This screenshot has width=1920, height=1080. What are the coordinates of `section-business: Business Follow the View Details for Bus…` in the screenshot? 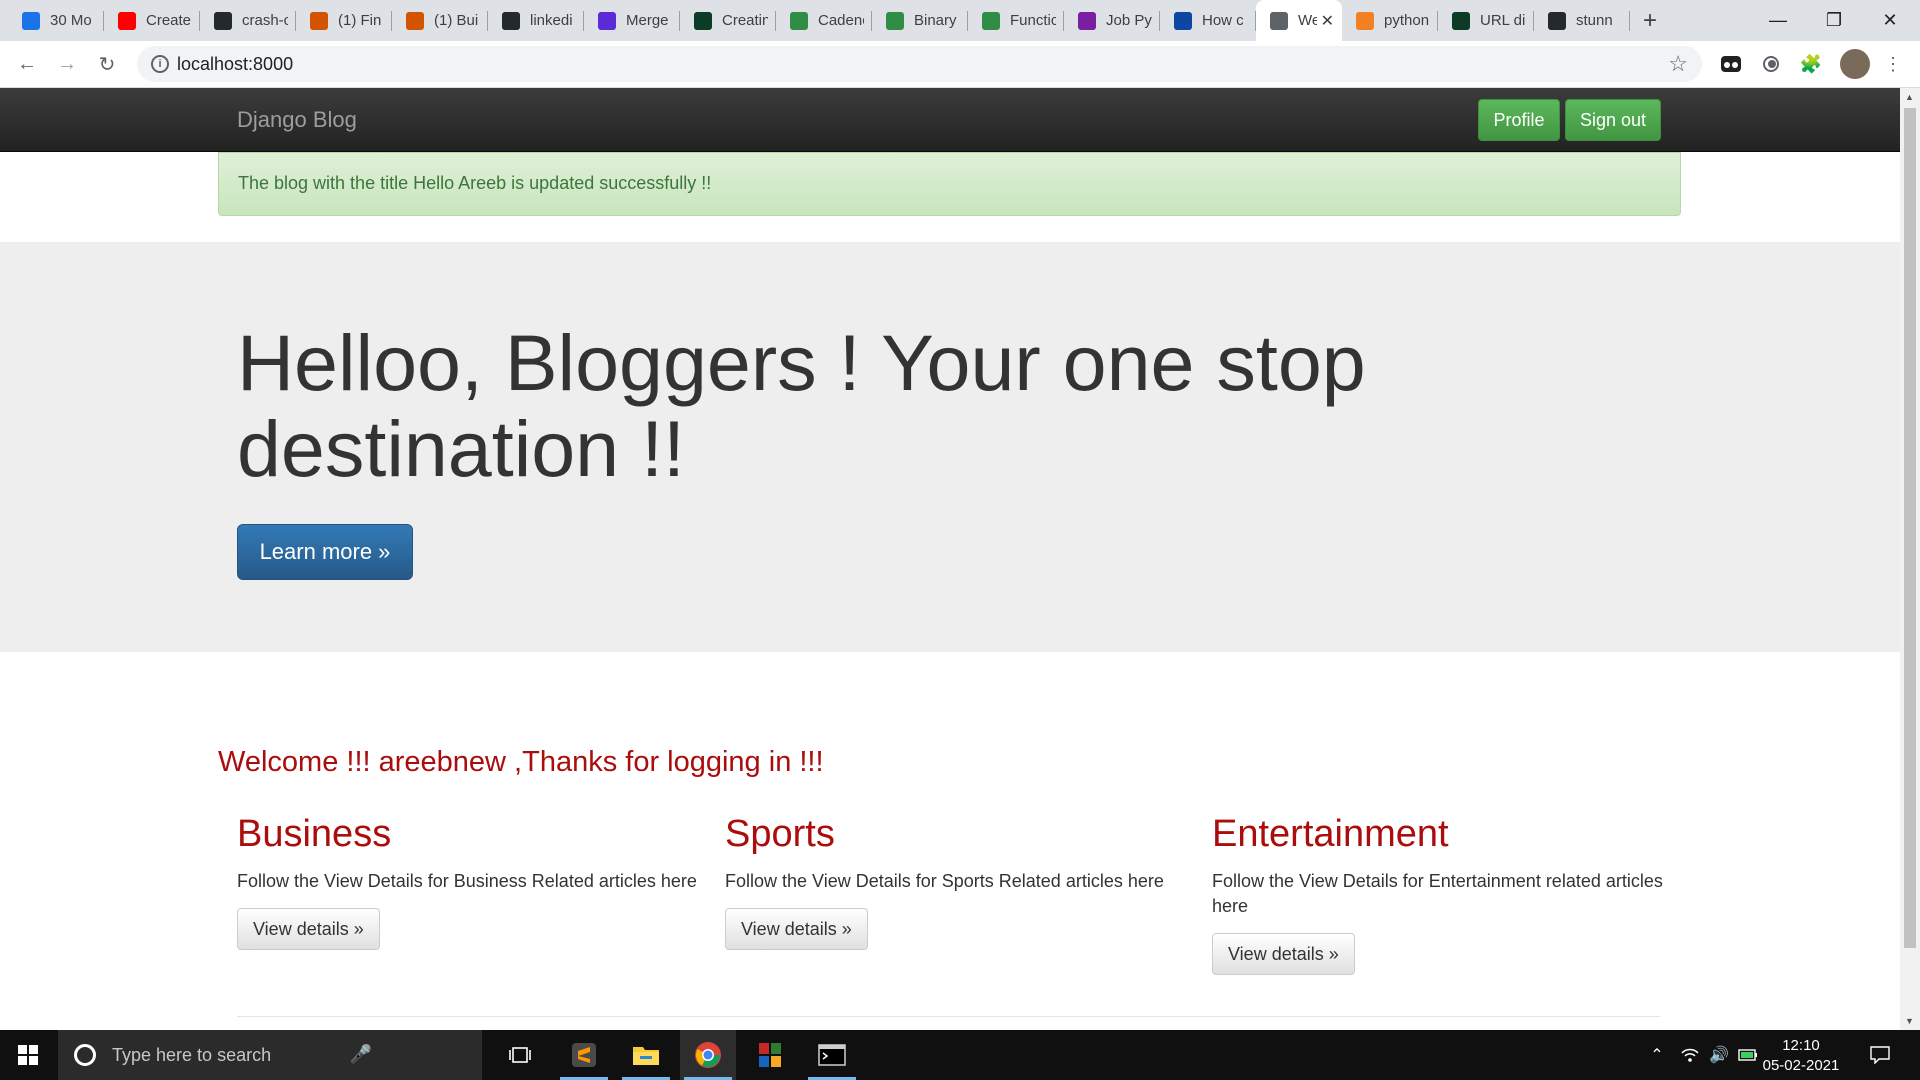 It's located at (468, 881).